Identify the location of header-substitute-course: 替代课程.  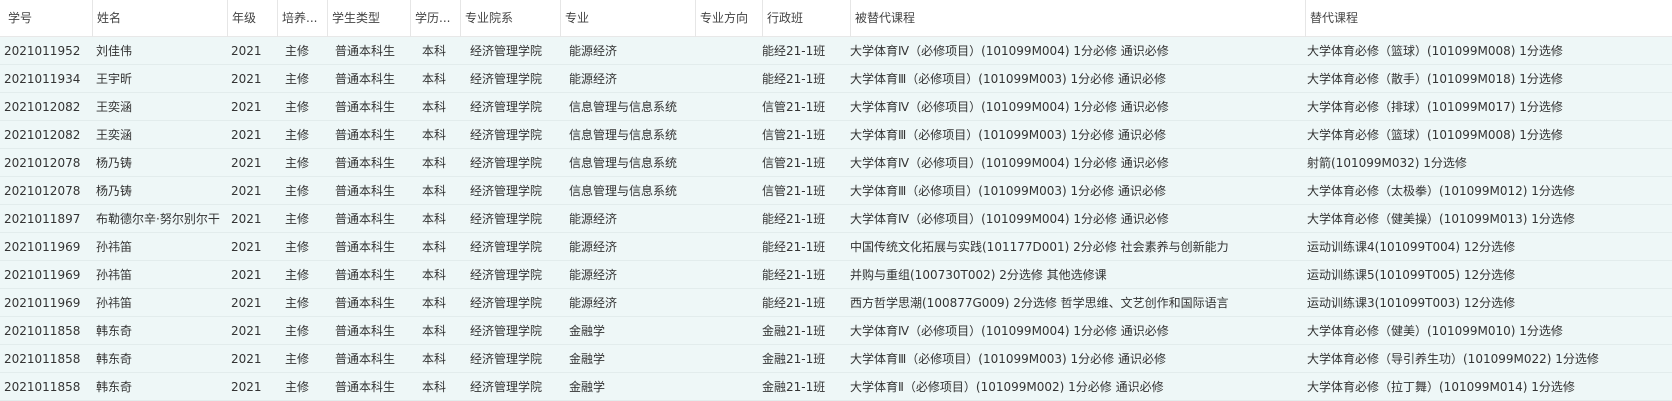
(1488, 18).